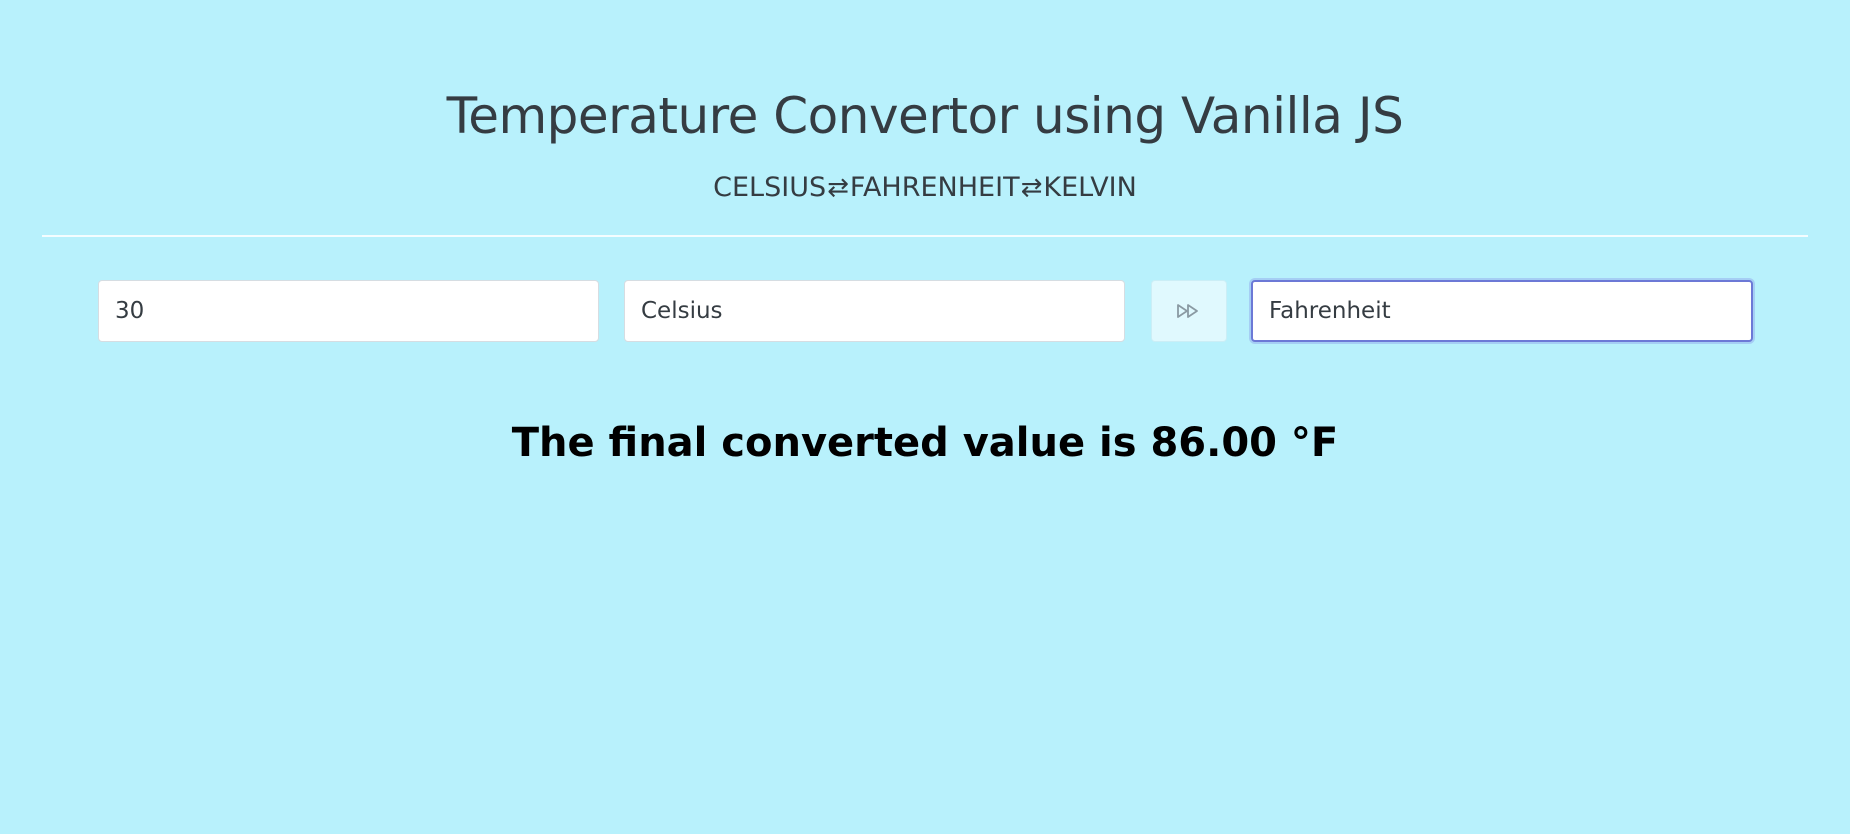  Describe the element at coordinates (925, 236) in the screenshot. I see `header-divider` at that location.